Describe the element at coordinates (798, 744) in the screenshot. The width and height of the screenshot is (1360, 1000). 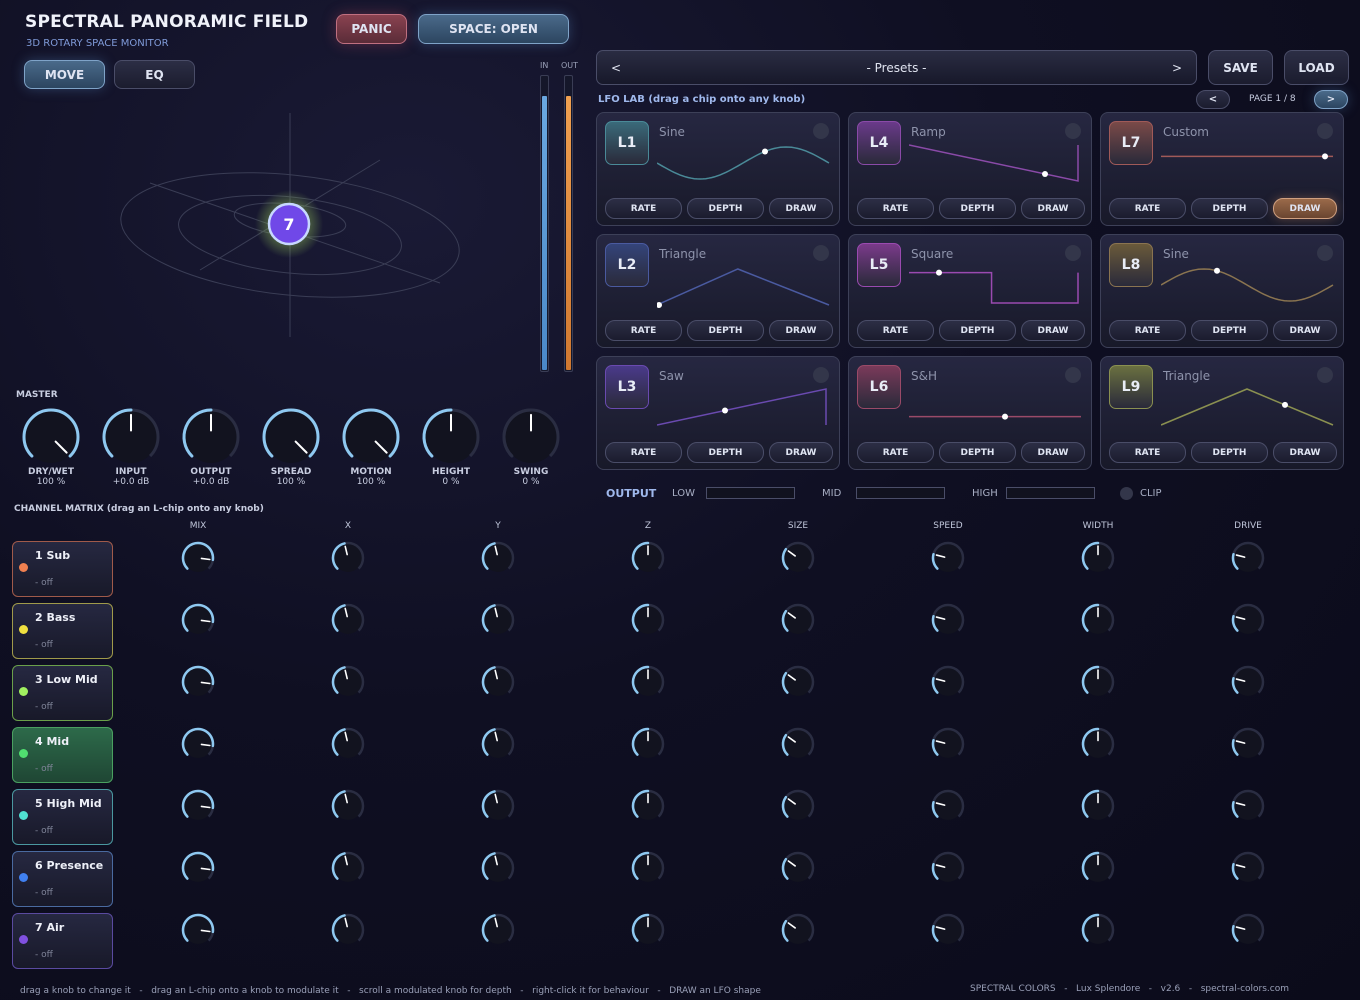
I see `channel-4-size-knob` at that location.